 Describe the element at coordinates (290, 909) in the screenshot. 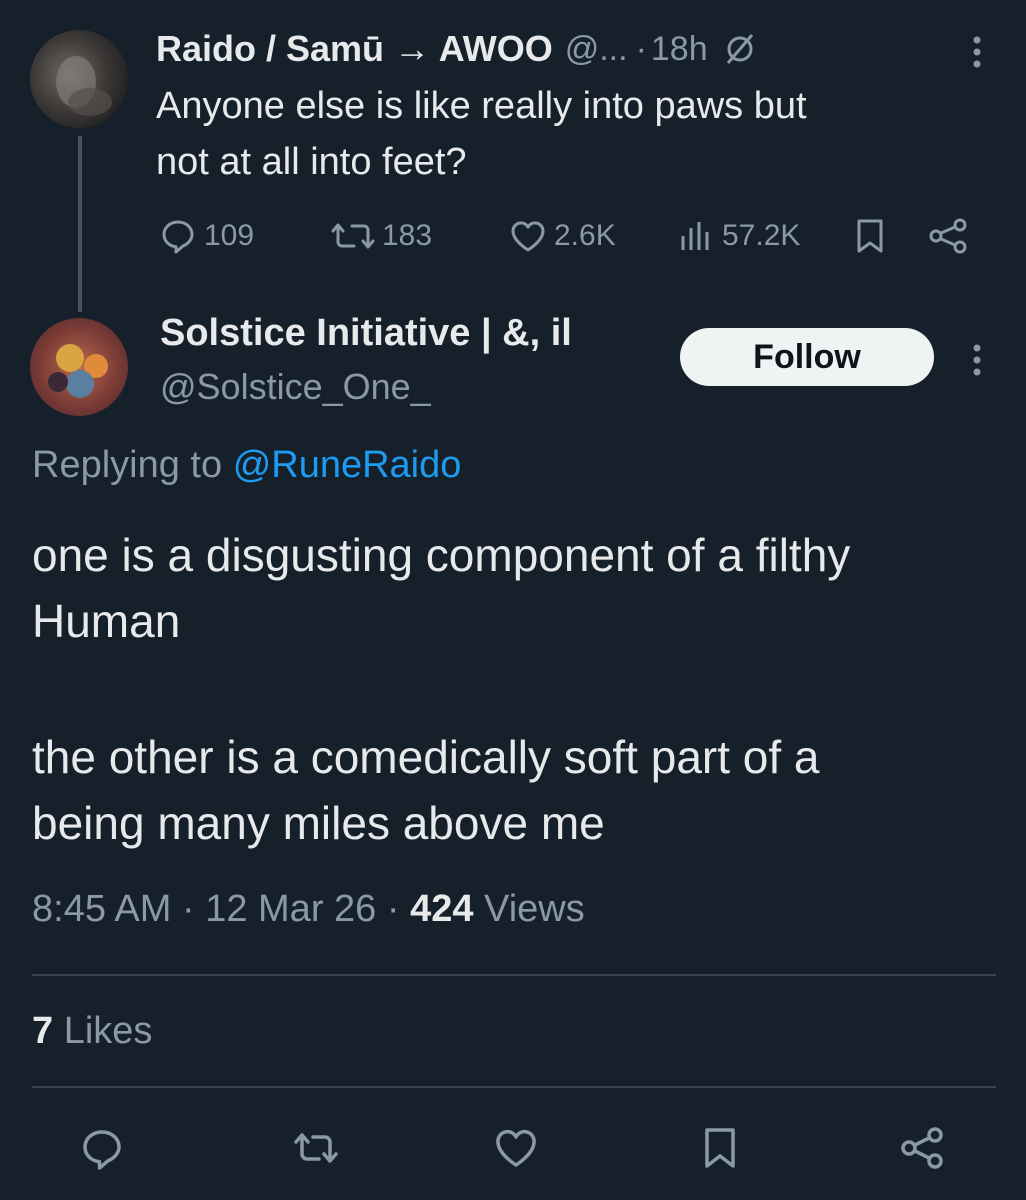

I see `post-date: 12 Mar 26` at that location.